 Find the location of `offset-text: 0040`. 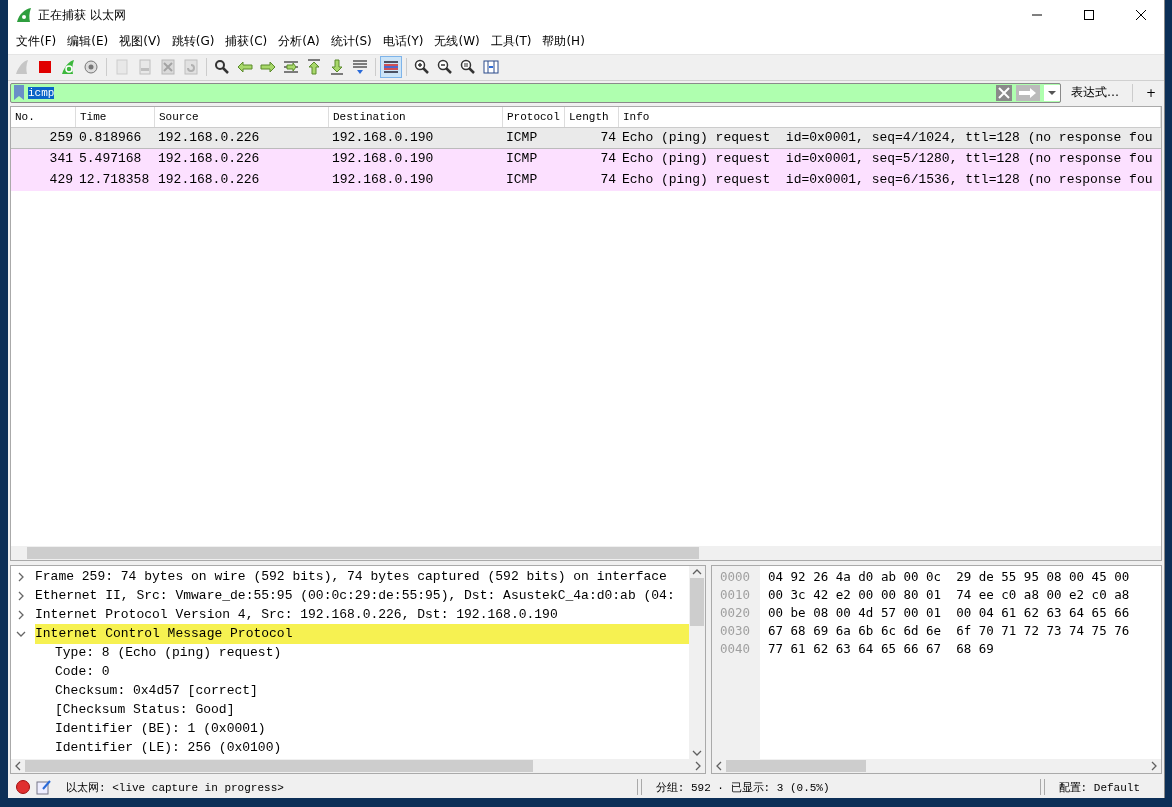

offset-text: 0040 is located at coordinates (735, 648).